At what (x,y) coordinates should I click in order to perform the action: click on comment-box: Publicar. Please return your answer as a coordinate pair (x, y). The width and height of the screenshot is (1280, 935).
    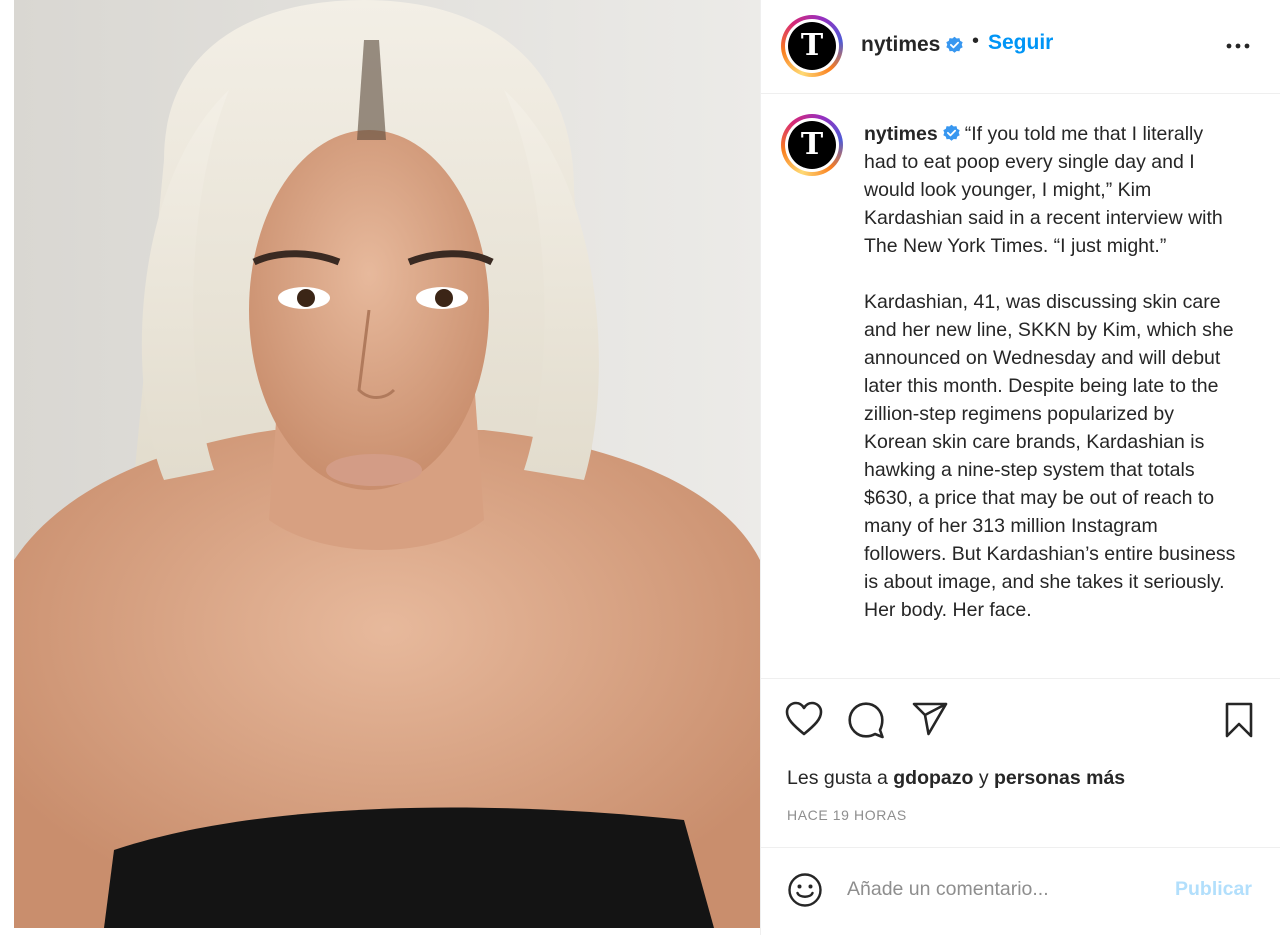
    Looking at the image, I should click on (1020, 891).